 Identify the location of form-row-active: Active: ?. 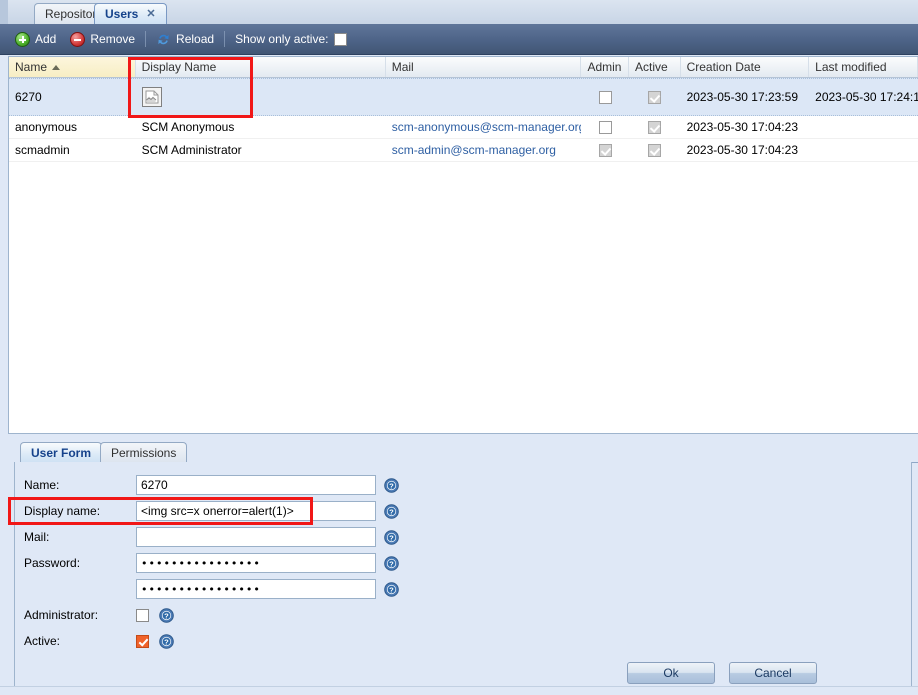
(467, 641).